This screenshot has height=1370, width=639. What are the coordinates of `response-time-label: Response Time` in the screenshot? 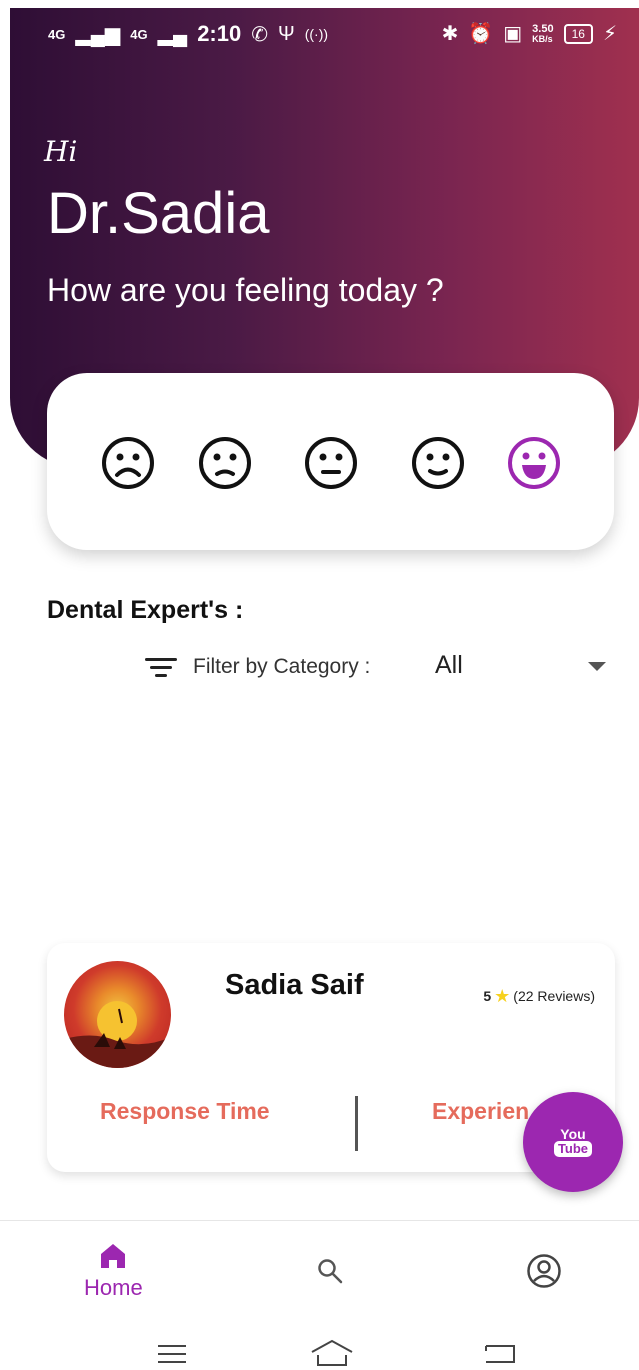 It's located at (185, 1111).